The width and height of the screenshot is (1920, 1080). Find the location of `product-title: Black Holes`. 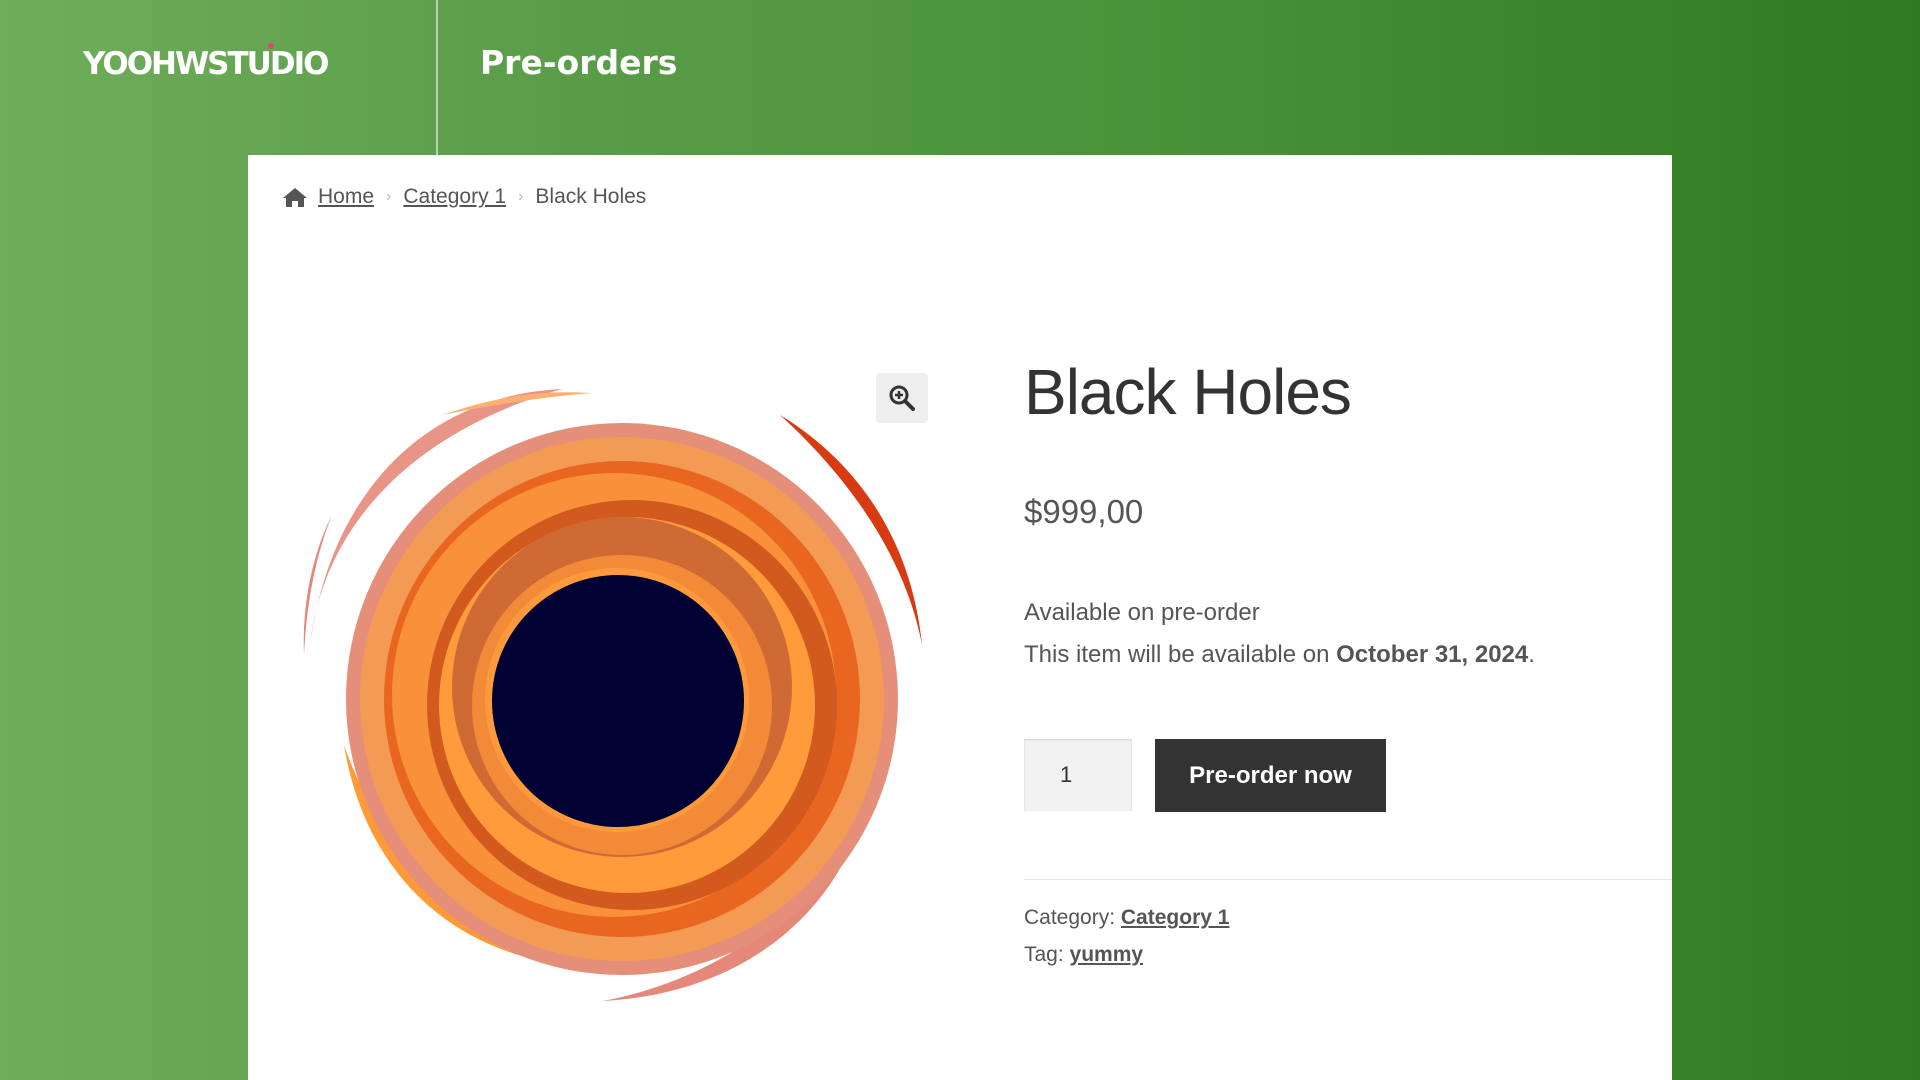

product-title: Black Holes is located at coordinates (1188, 392).